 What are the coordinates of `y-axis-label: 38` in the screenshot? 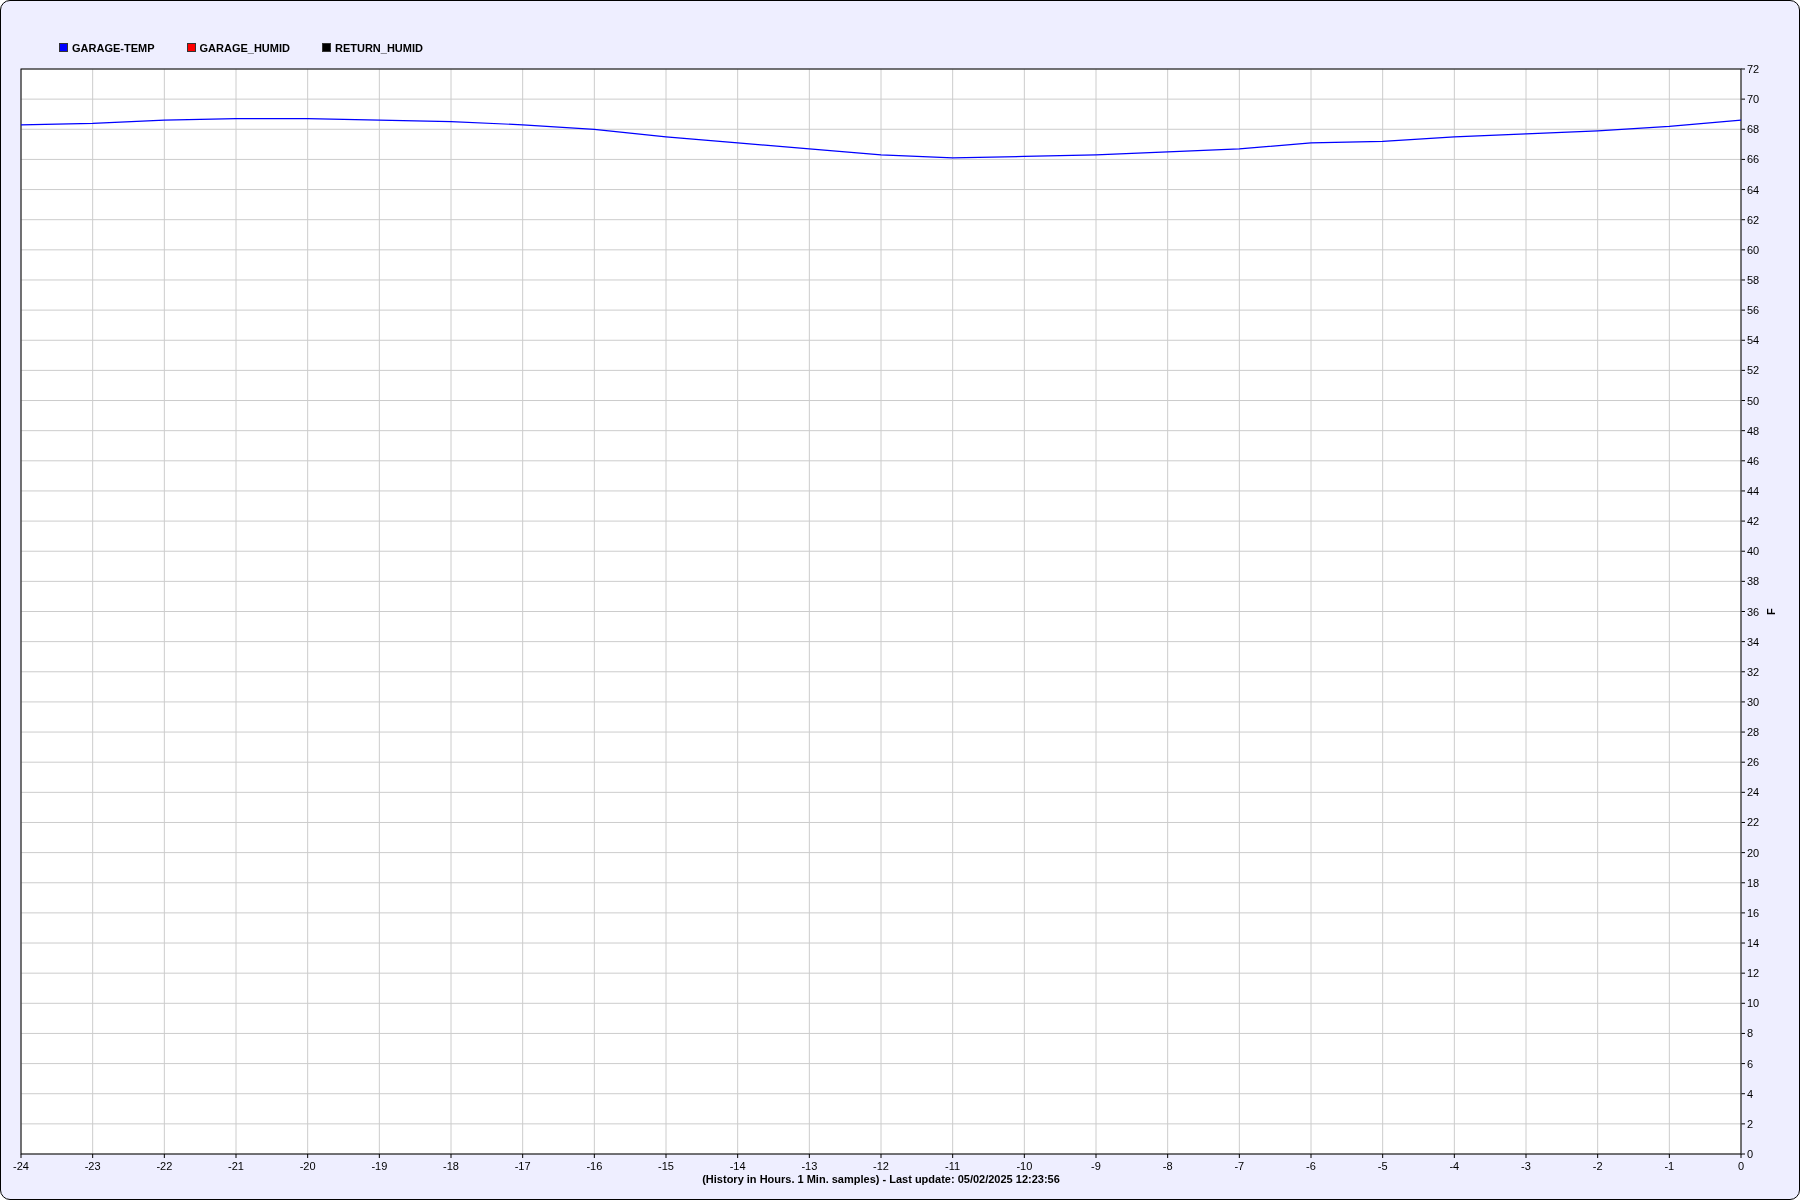 It's located at (1753, 581).